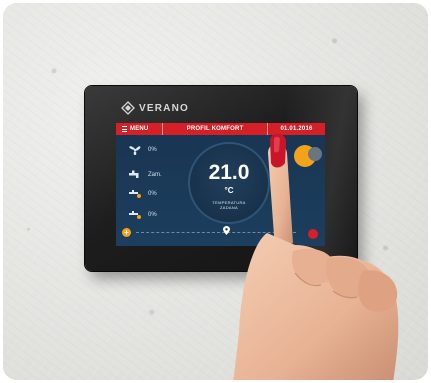 Image resolution: width=431 pixels, height=383 pixels. Describe the element at coordinates (142, 215) in the screenshot. I see `status-row-valve: 0%` at that location.